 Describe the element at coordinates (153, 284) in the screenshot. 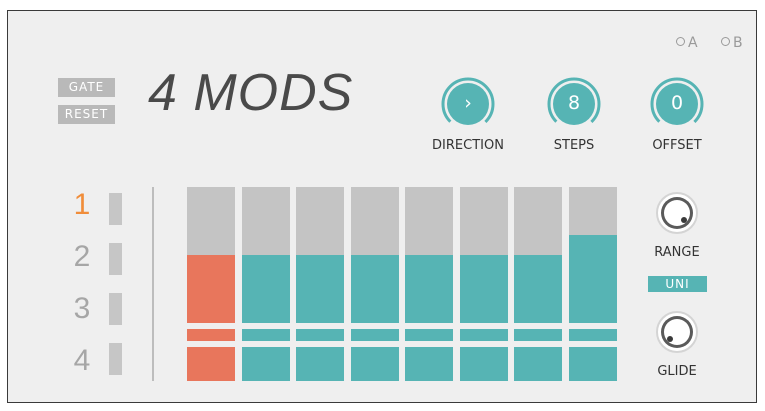

I see `divider` at that location.